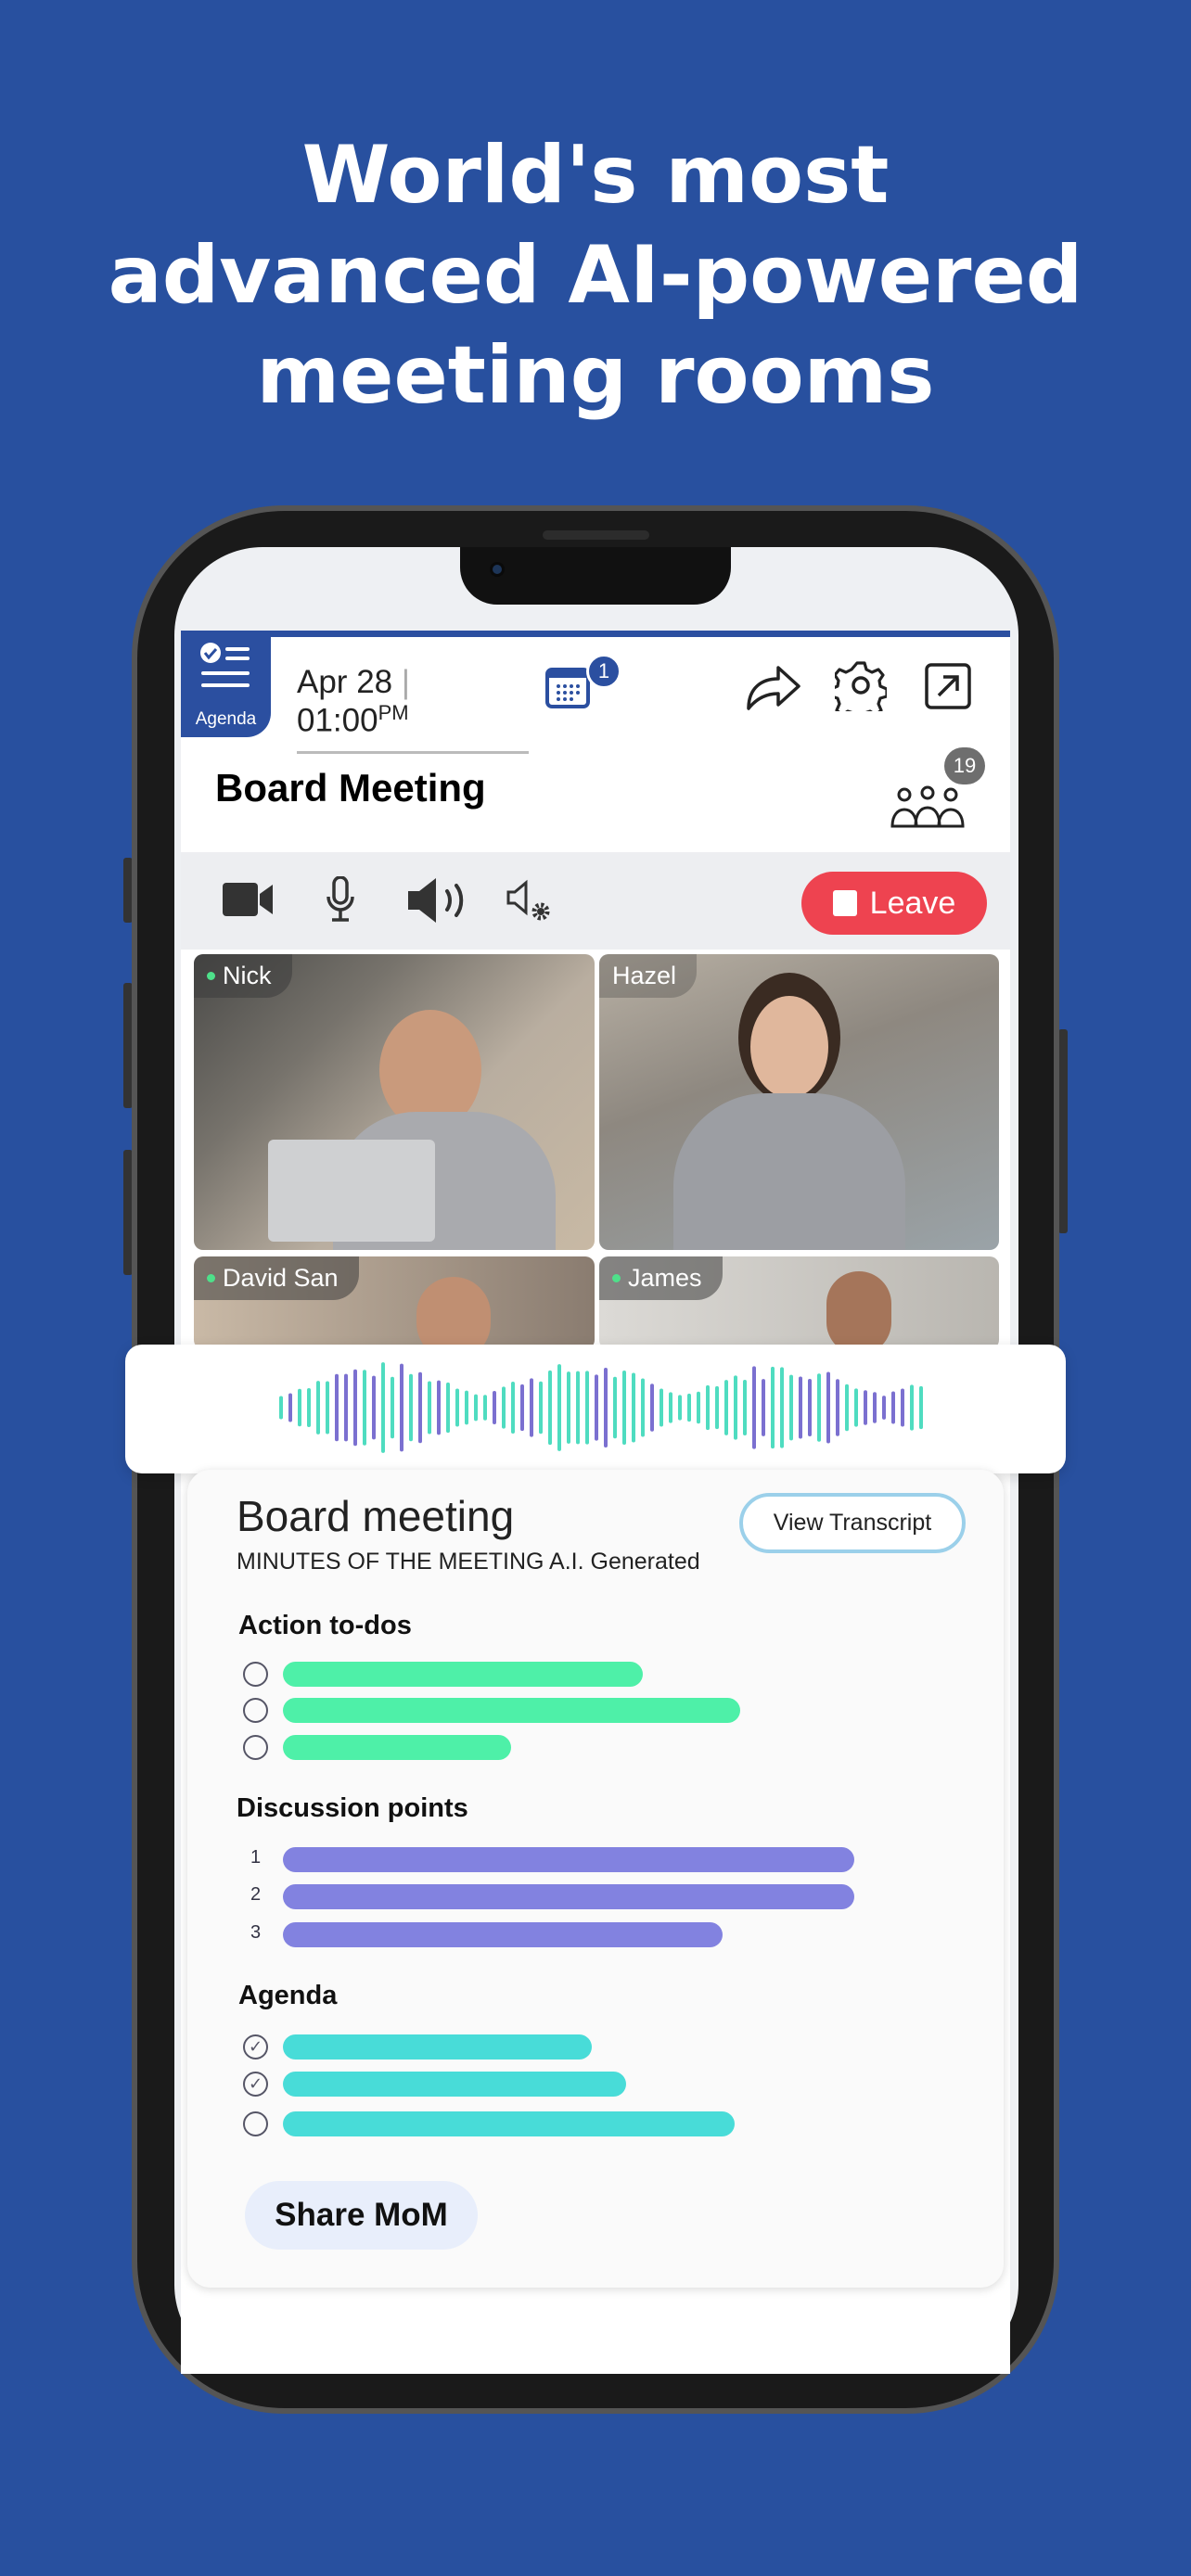  Describe the element at coordinates (413, 709) in the screenshot. I see `meeting-datetime: Apr 28 | 01:00PM` at that location.